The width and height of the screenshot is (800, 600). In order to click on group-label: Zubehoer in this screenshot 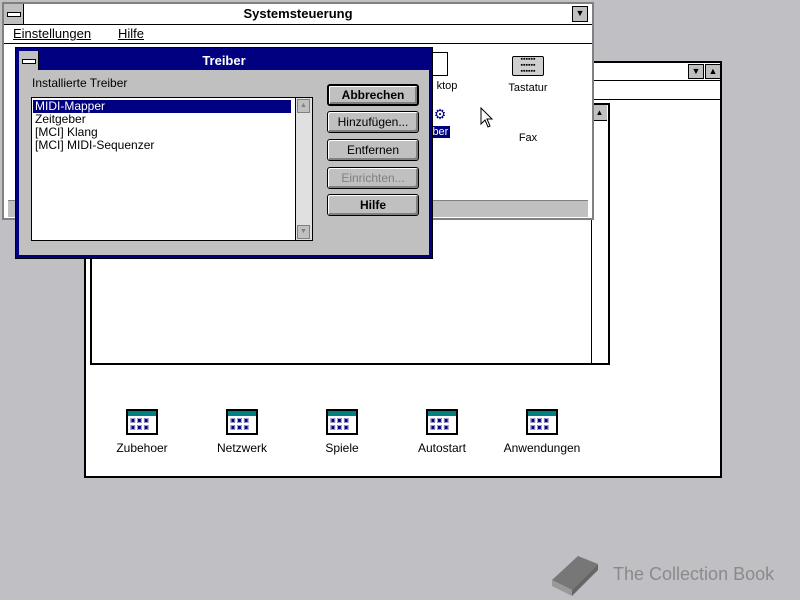, I will do `click(142, 448)`.